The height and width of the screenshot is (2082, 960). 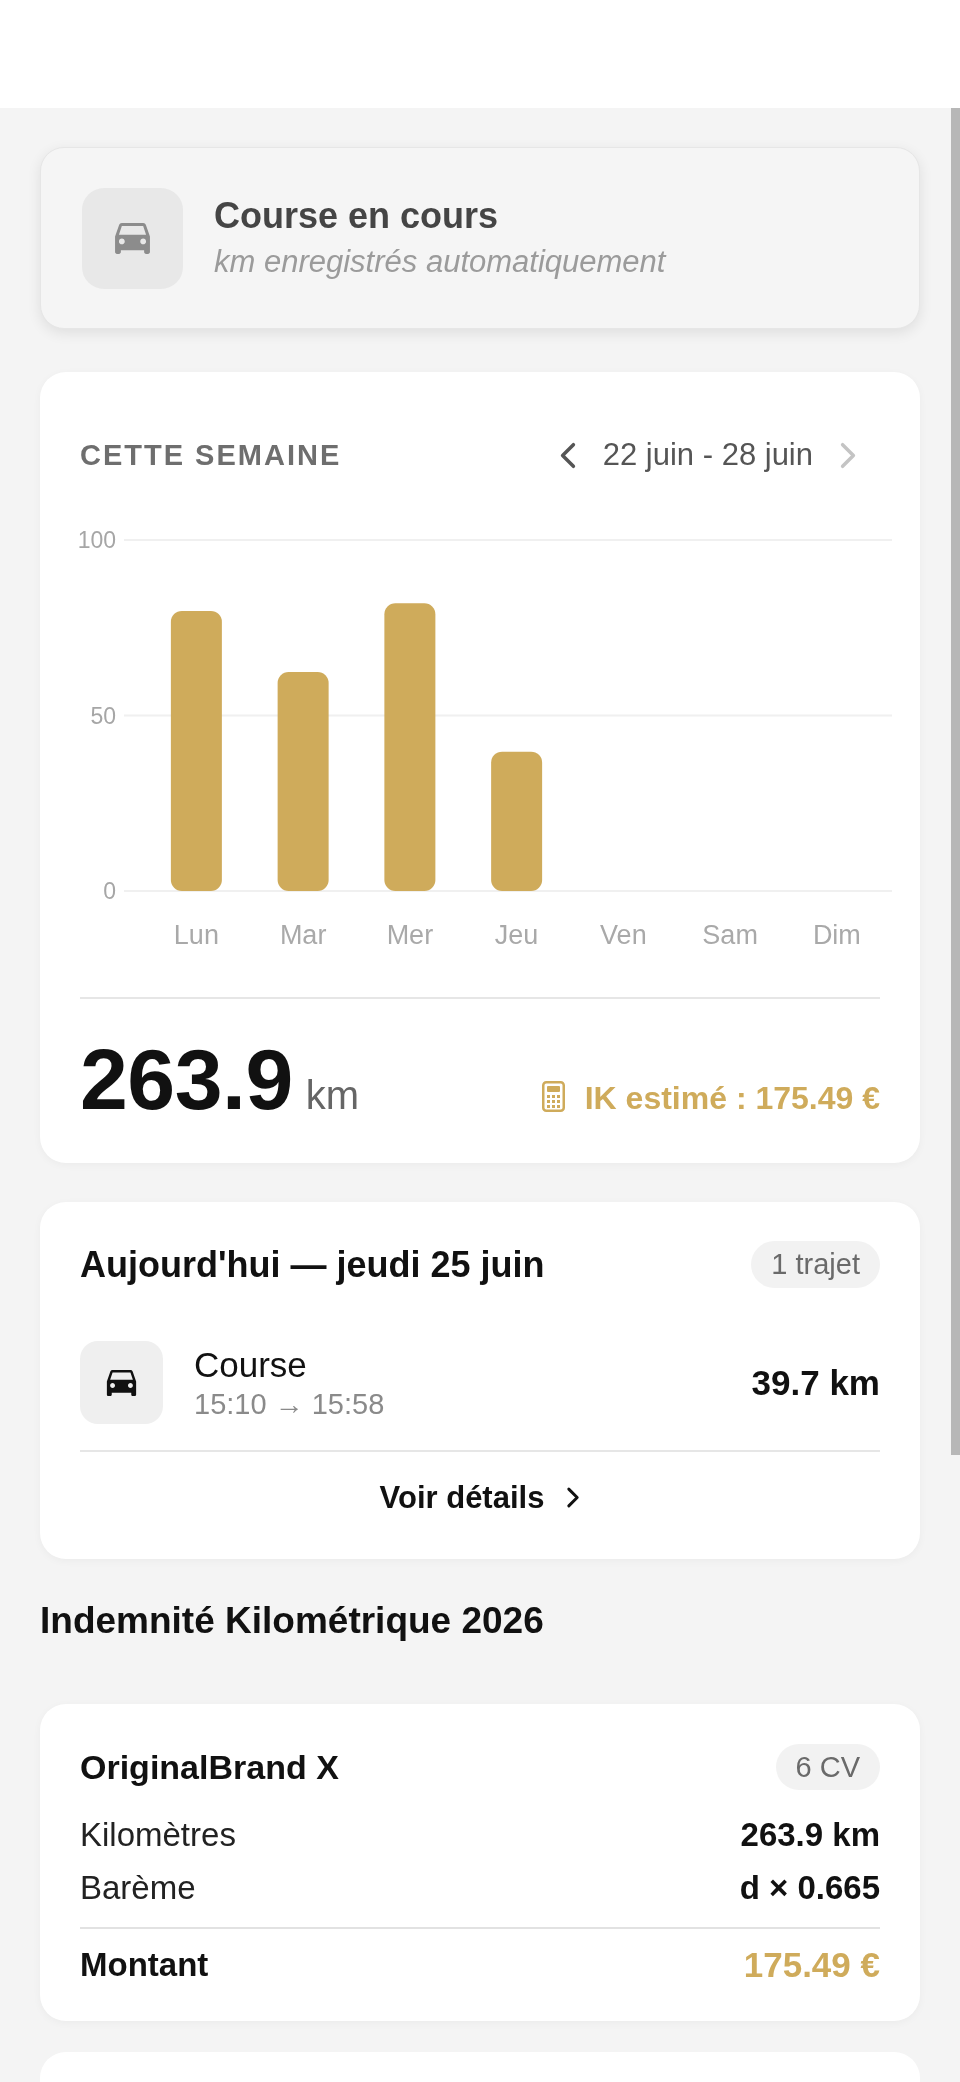 What do you see at coordinates (209, 1767) in the screenshot?
I see `vehicle-name: OriginalBrand X` at bounding box center [209, 1767].